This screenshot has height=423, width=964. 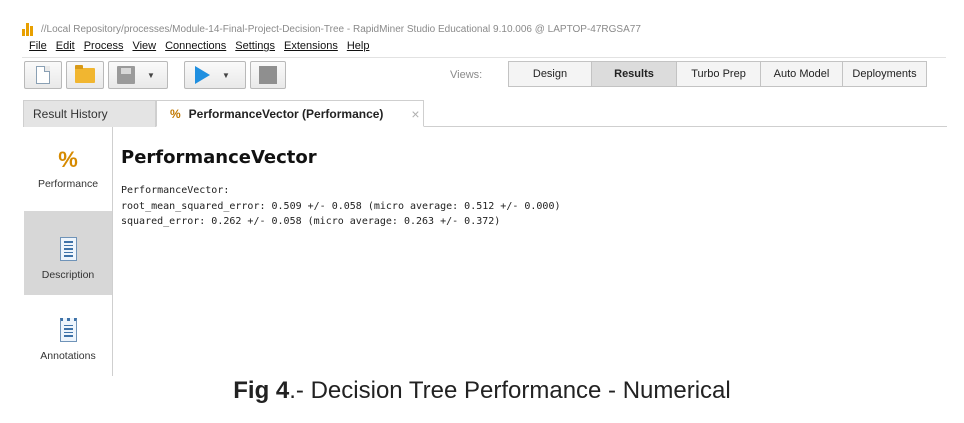 What do you see at coordinates (215, 75) in the screenshot?
I see `run-button: ▼` at bounding box center [215, 75].